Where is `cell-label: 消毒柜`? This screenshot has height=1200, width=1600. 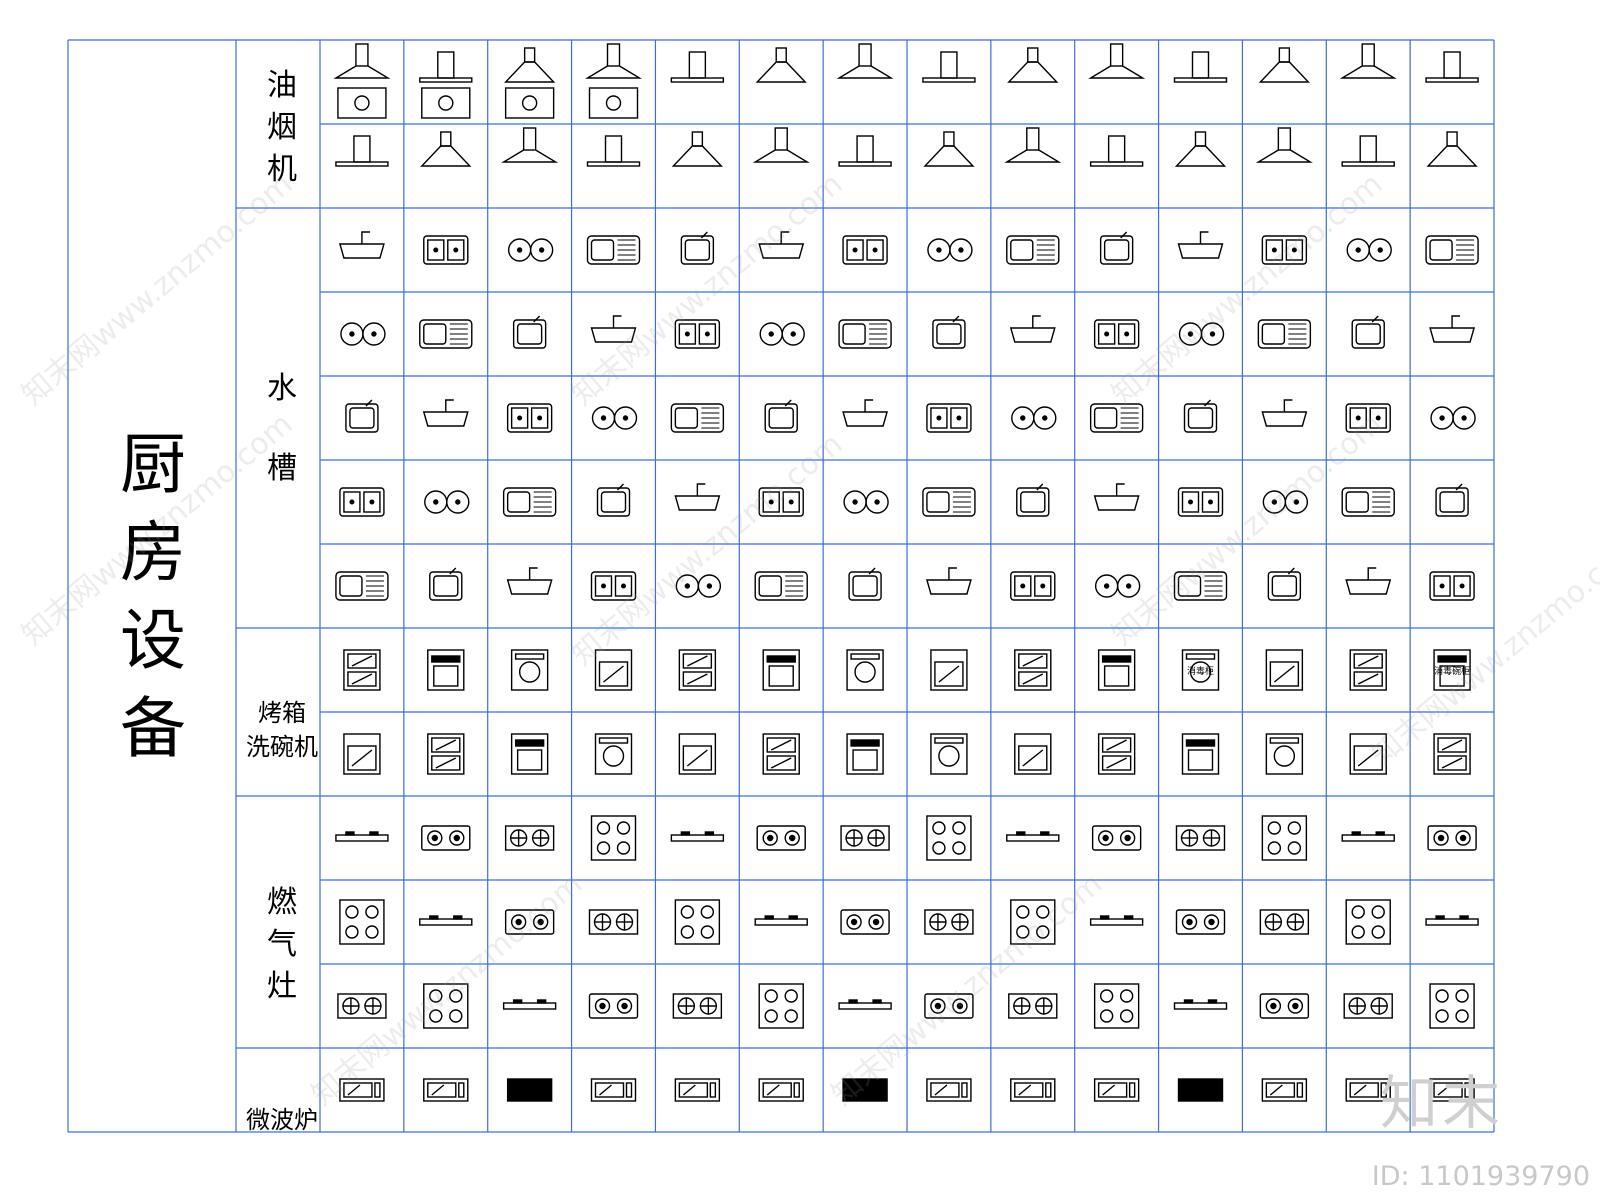 cell-label: 消毒柜 is located at coordinates (1200, 671).